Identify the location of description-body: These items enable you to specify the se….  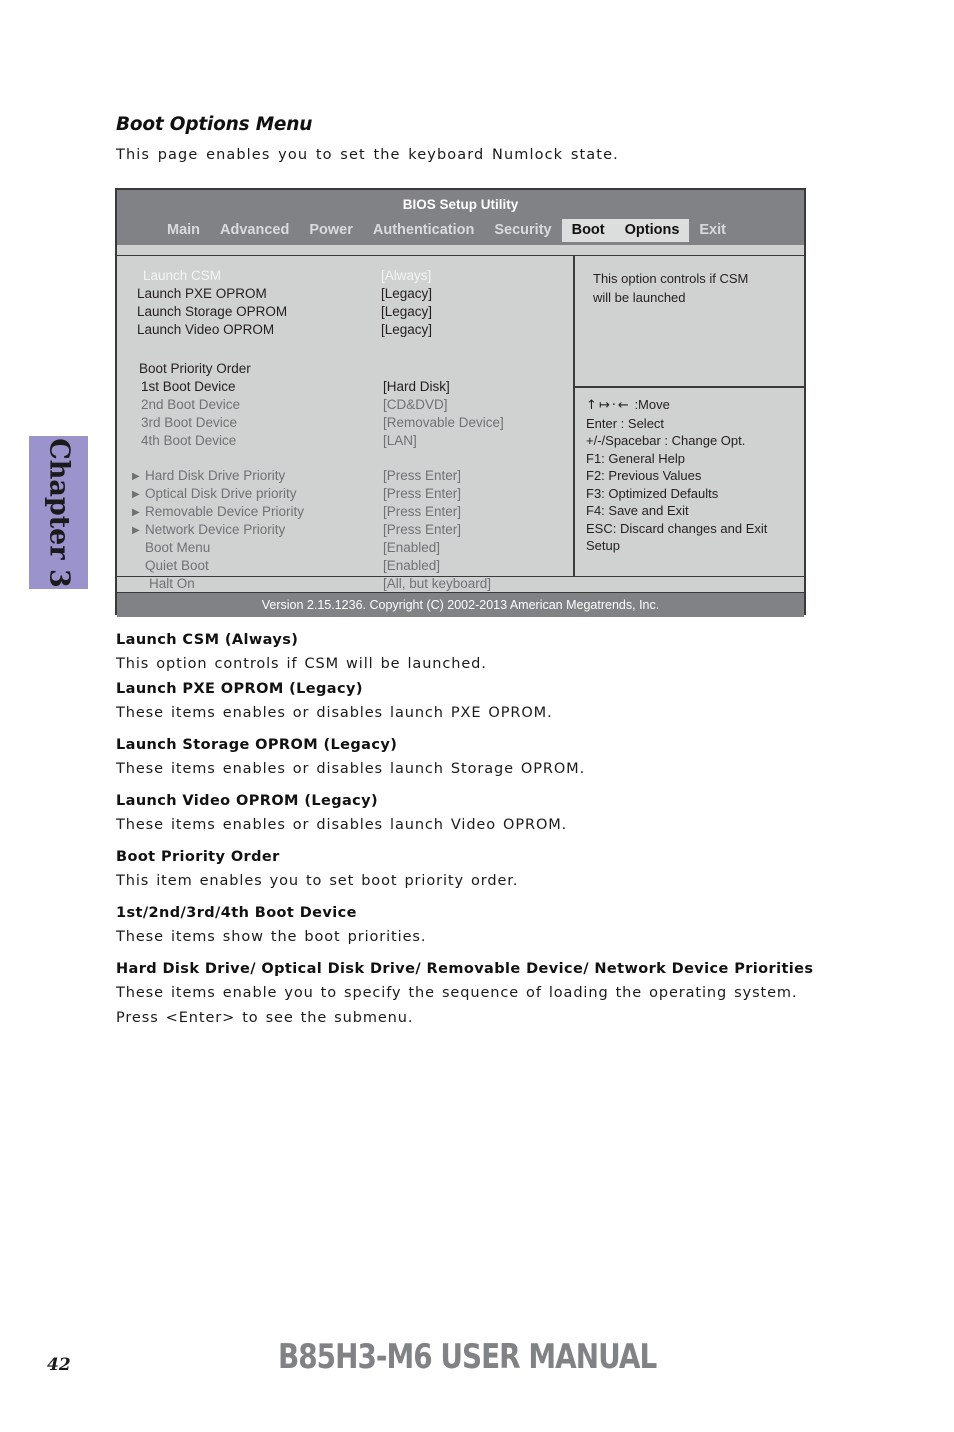
(457, 993).